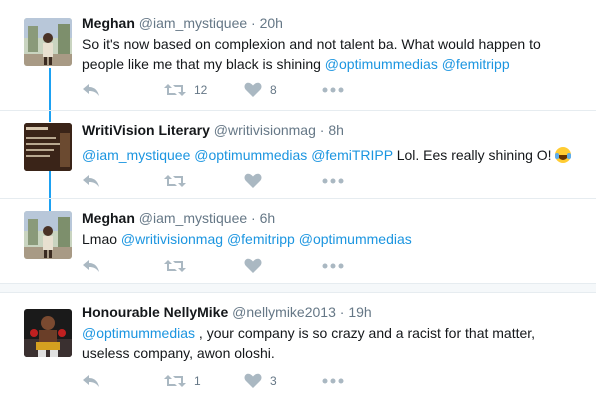 This screenshot has height=407, width=596. I want to click on retweet-button: 1, so click(182, 381).